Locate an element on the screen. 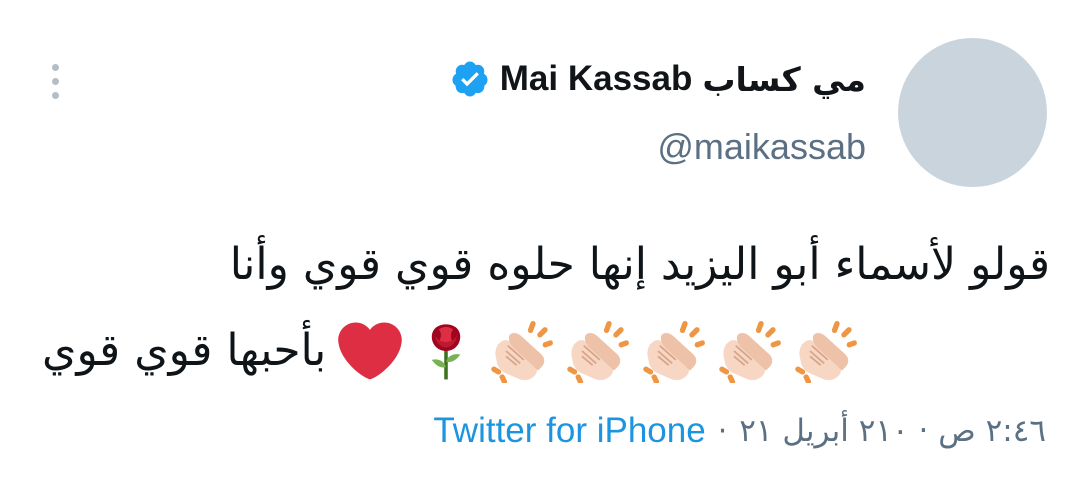  tweet-text-line-2-text: بأحبها قوي قوي is located at coordinates (184, 350).